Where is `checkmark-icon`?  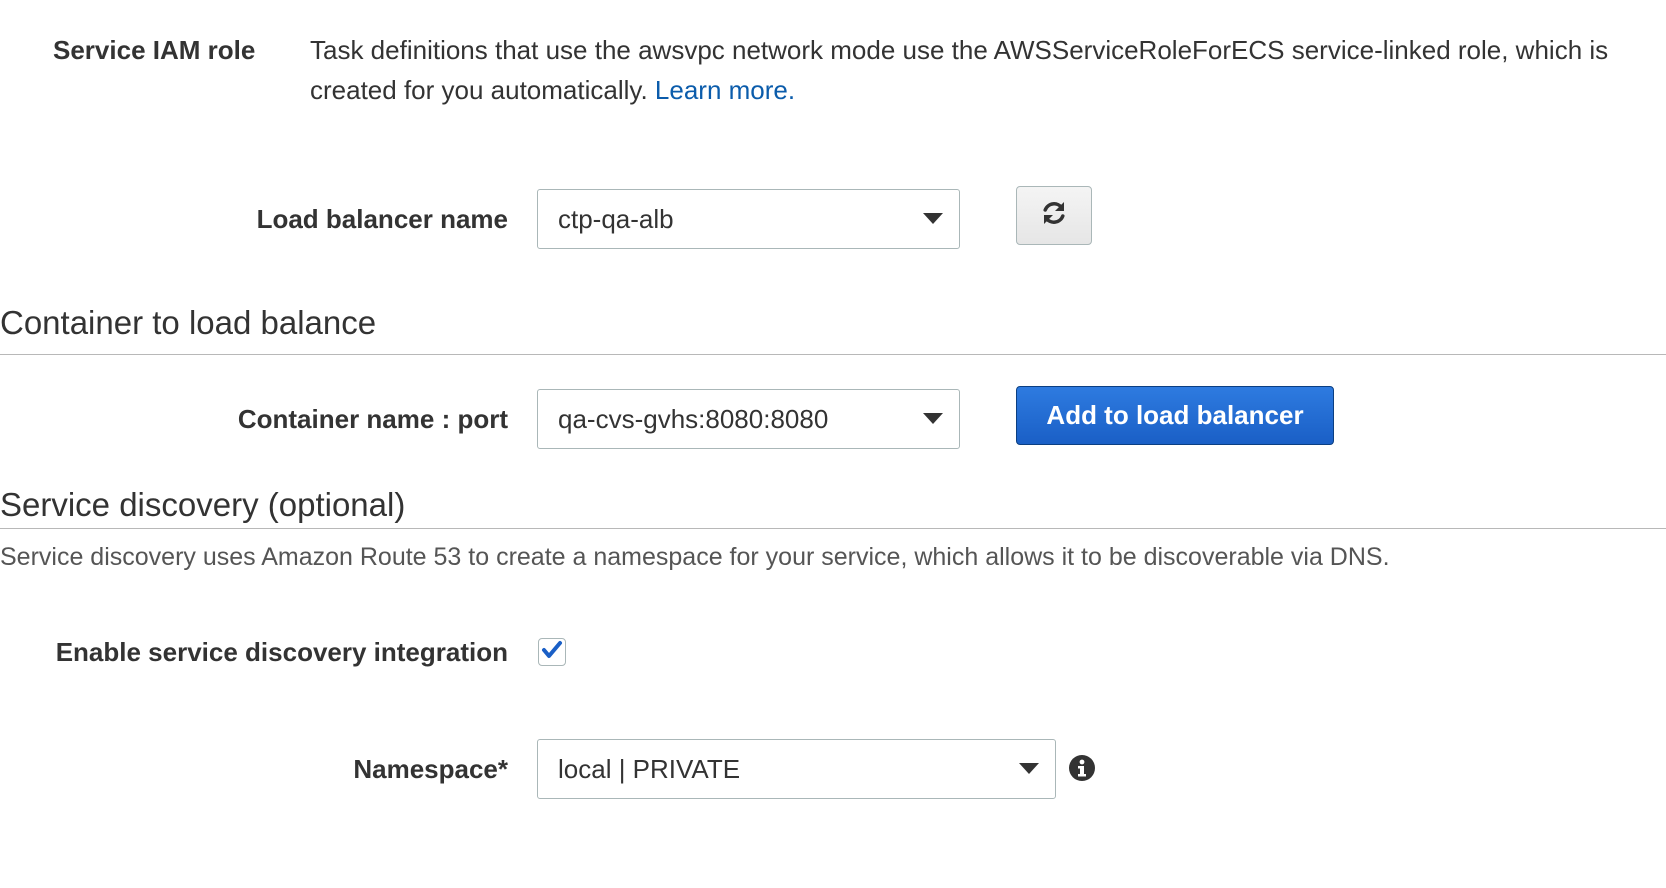
checkmark-icon is located at coordinates (552, 652).